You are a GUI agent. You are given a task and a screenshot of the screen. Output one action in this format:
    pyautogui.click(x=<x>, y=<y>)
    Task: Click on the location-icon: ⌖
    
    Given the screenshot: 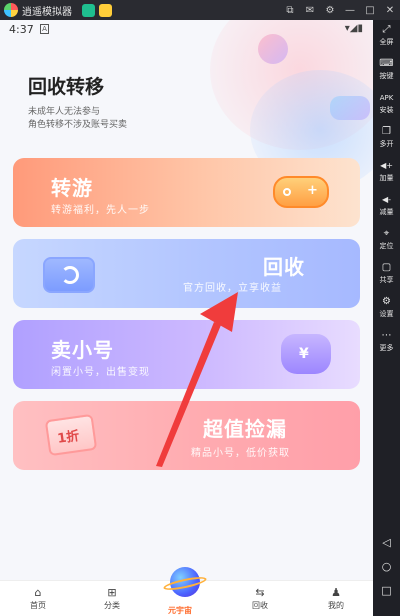 What is the action you would take?
    pyautogui.click(x=386, y=233)
    